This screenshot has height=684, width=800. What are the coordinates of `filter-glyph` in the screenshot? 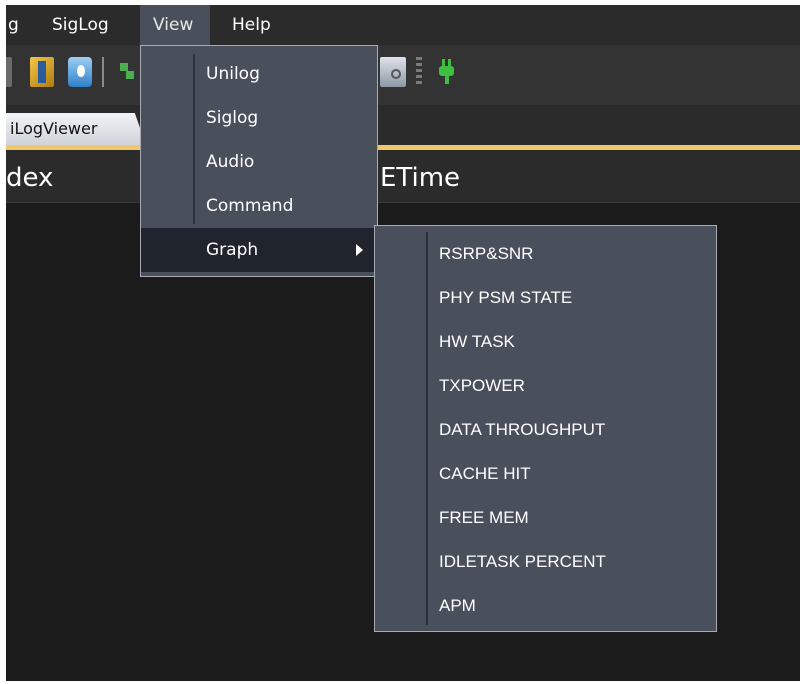 It's located at (127, 71).